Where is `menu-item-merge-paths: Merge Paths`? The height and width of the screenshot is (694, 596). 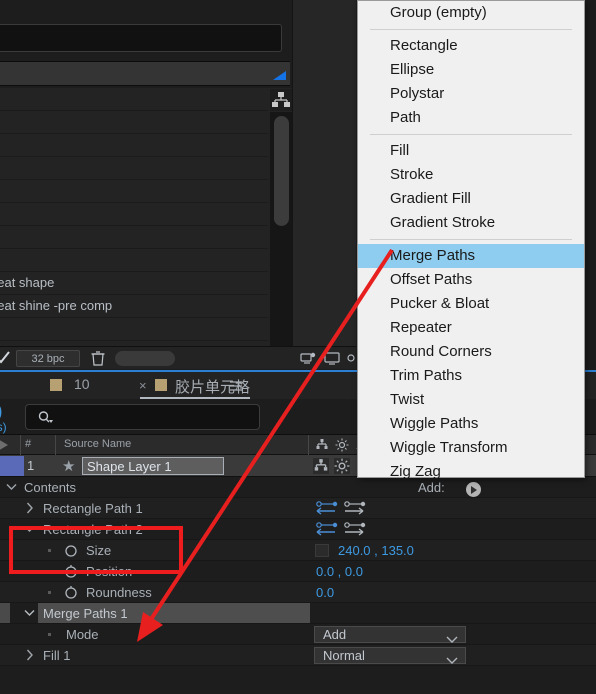 menu-item-merge-paths: Merge Paths is located at coordinates (471, 256).